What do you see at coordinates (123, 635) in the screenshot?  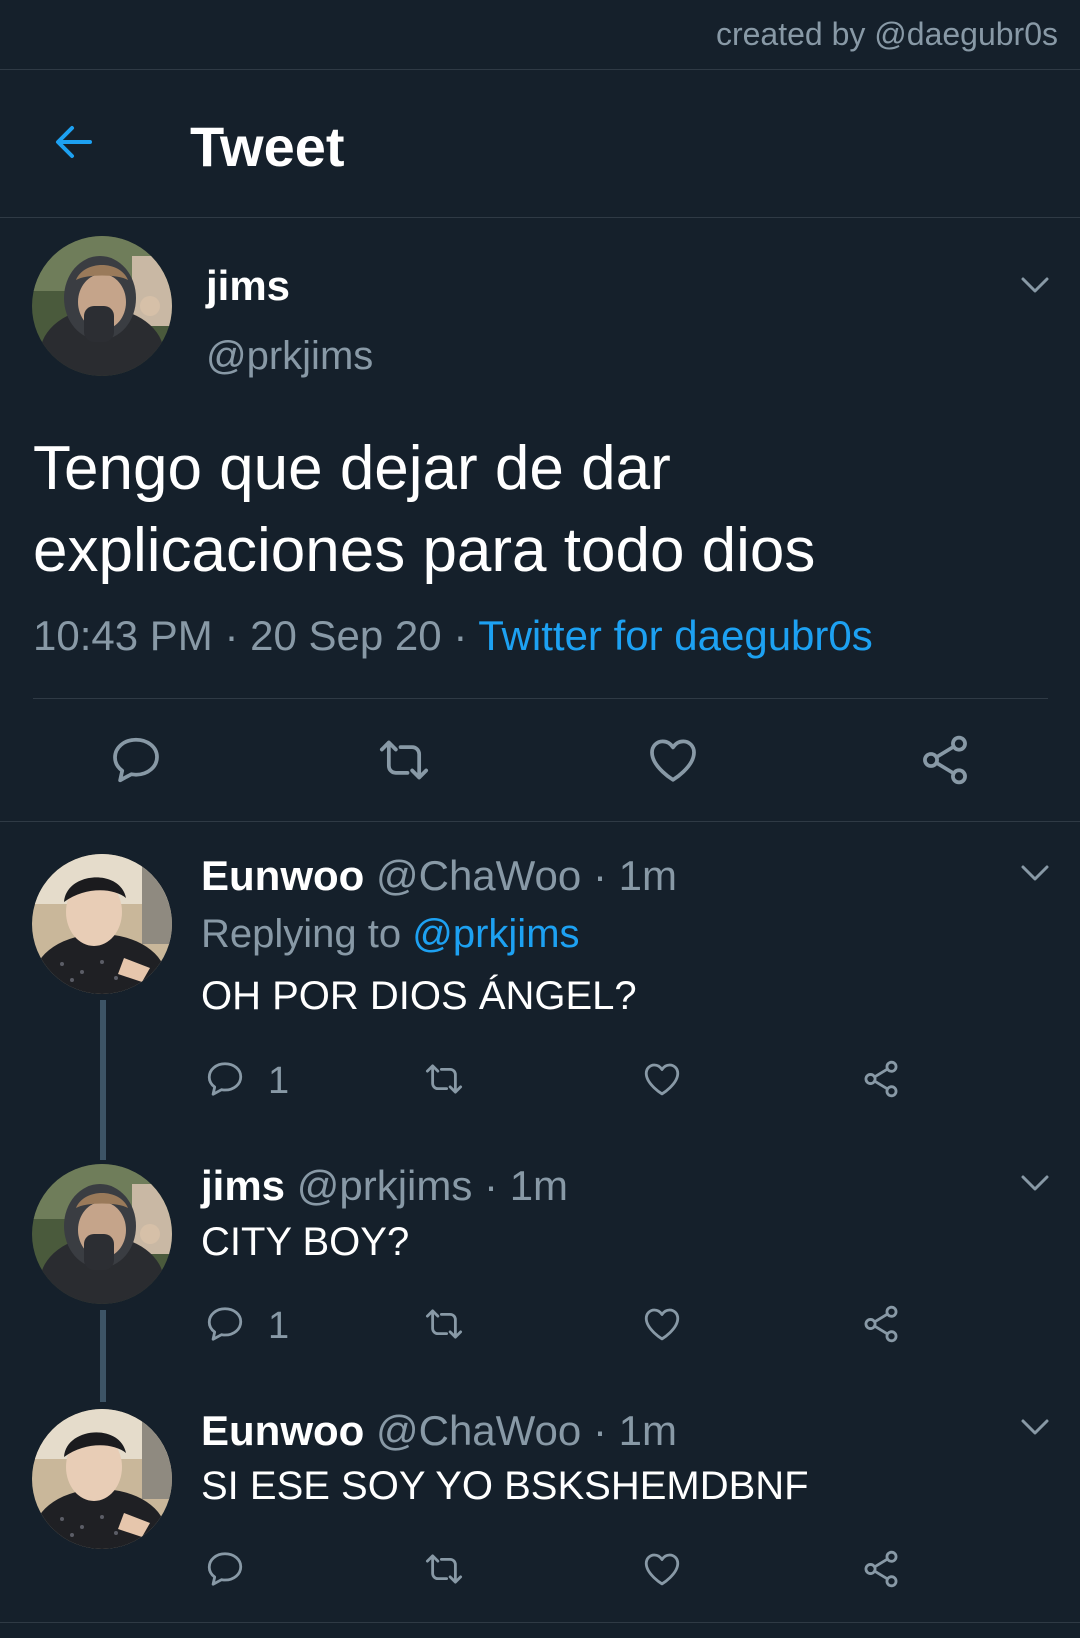 I see `tweet-time: 10:43 PM` at bounding box center [123, 635].